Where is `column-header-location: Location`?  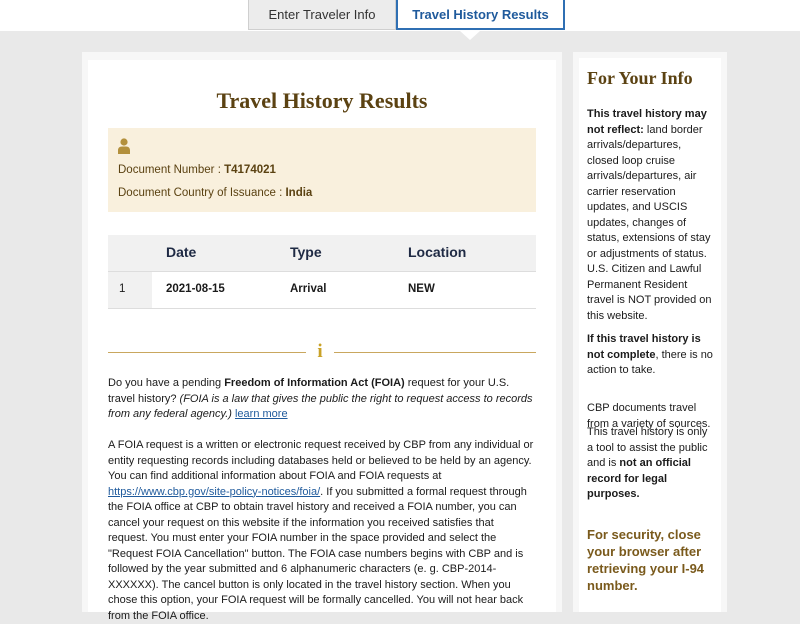
column-header-location: Location is located at coordinates (437, 252).